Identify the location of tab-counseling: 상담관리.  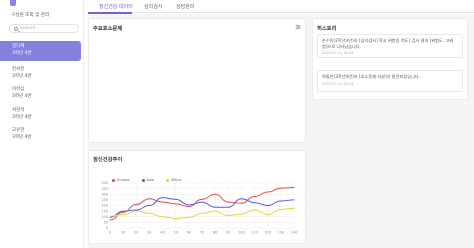
(185, 6).